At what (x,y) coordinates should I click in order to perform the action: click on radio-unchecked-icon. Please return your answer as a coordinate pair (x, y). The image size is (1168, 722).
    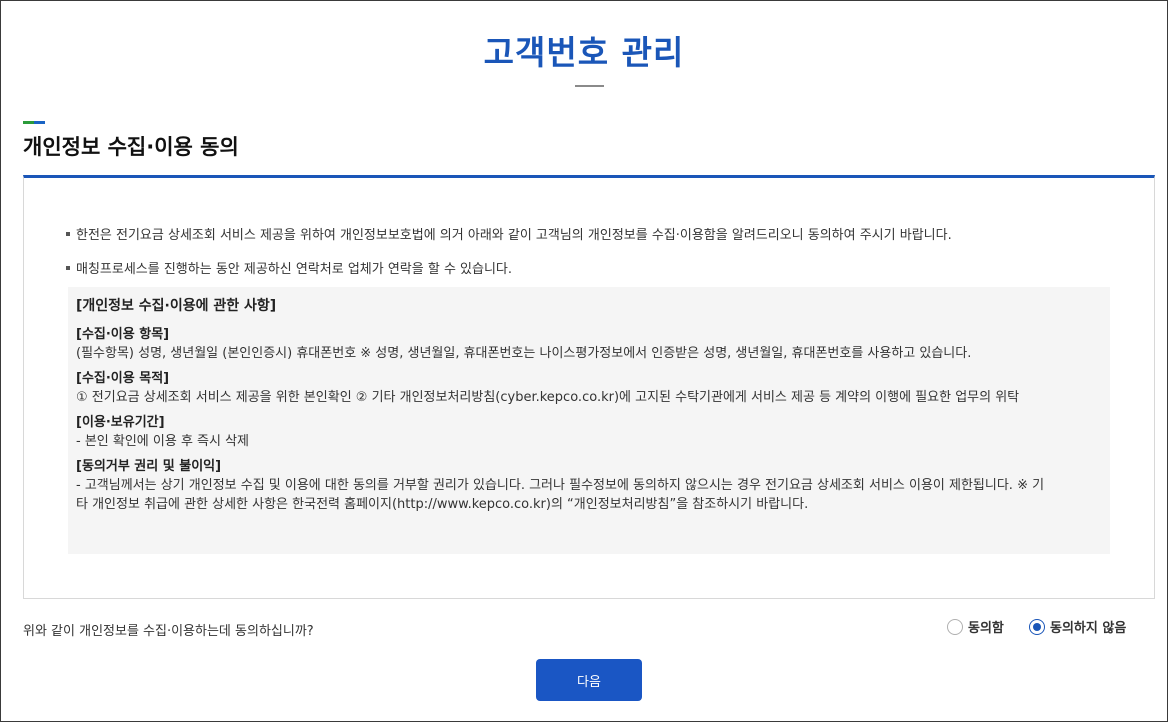
    Looking at the image, I should click on (955, 626).